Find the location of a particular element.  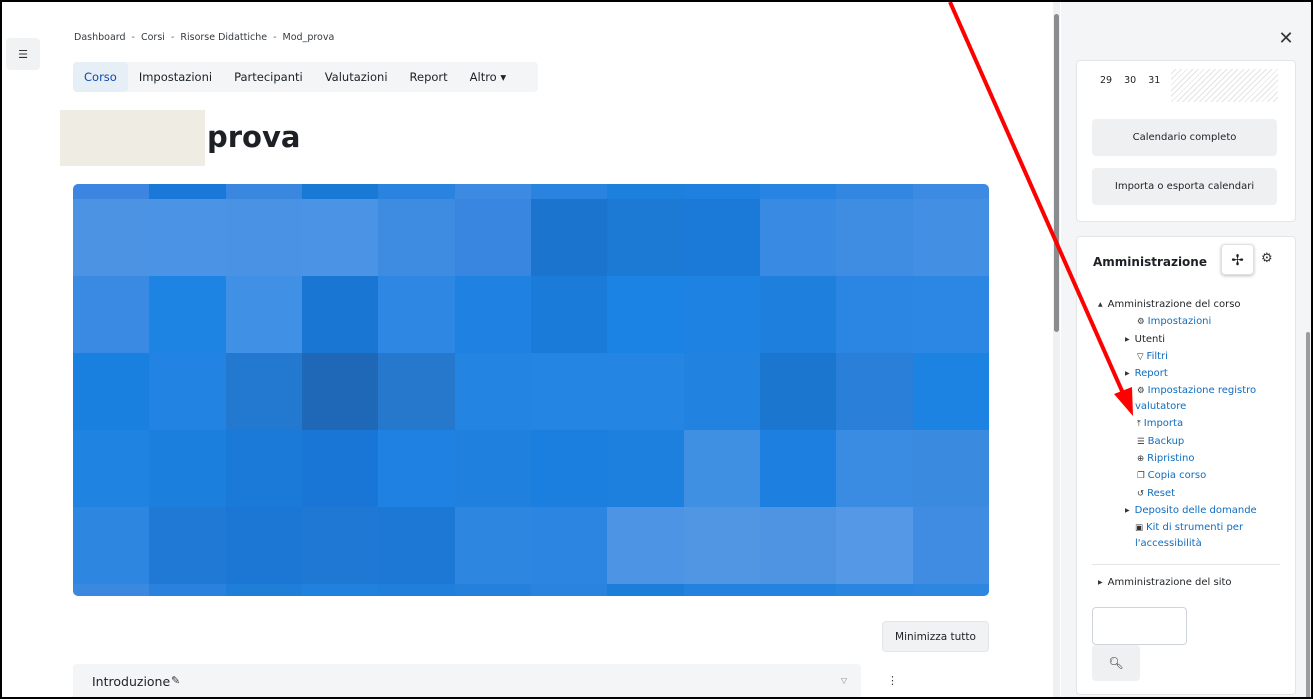

annotation-arrow-head is located at coordinates (1123, 401).